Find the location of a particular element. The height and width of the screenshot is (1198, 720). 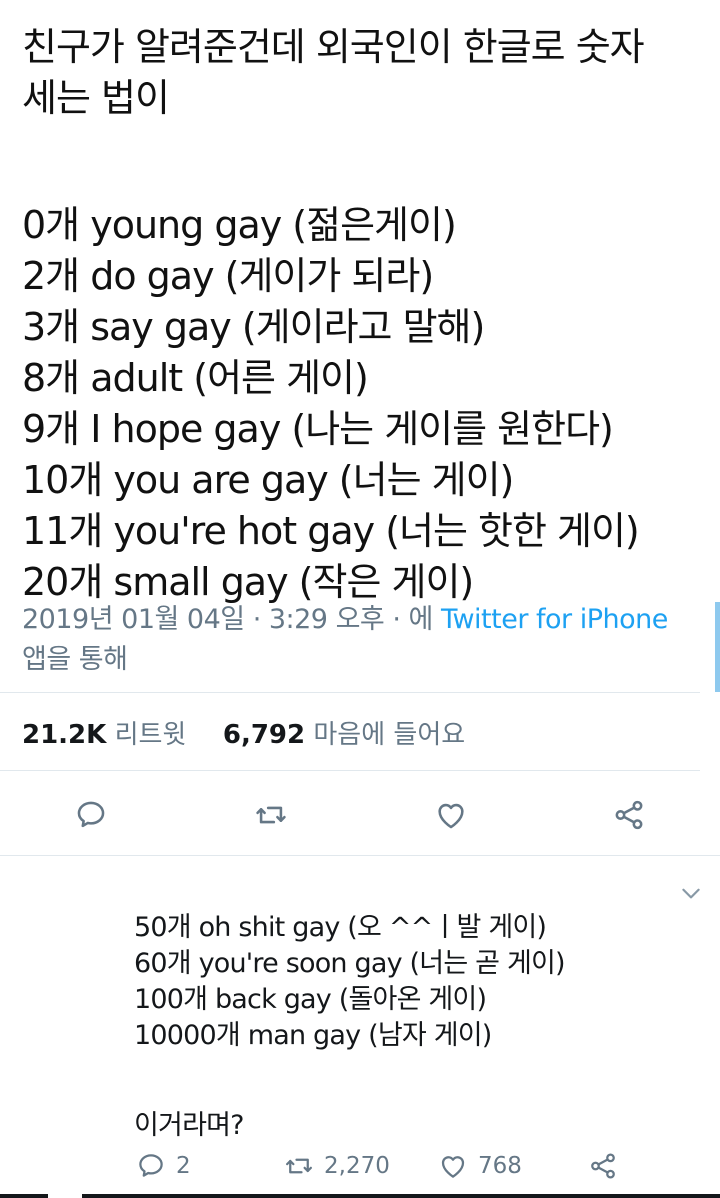

like-button is located at coordinates (451, 815).